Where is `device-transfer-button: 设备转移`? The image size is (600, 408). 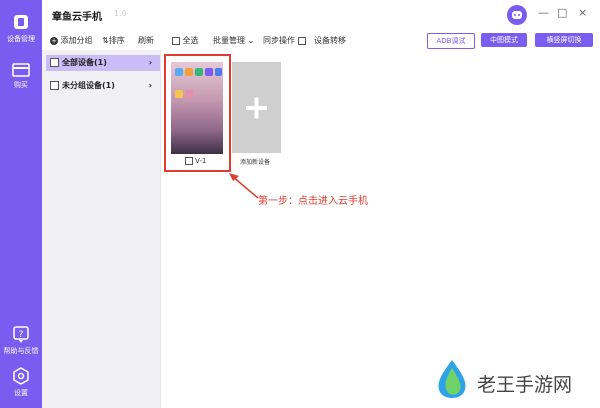
device-transfer-button: 设备转移 is located at coordinates (330, 40).